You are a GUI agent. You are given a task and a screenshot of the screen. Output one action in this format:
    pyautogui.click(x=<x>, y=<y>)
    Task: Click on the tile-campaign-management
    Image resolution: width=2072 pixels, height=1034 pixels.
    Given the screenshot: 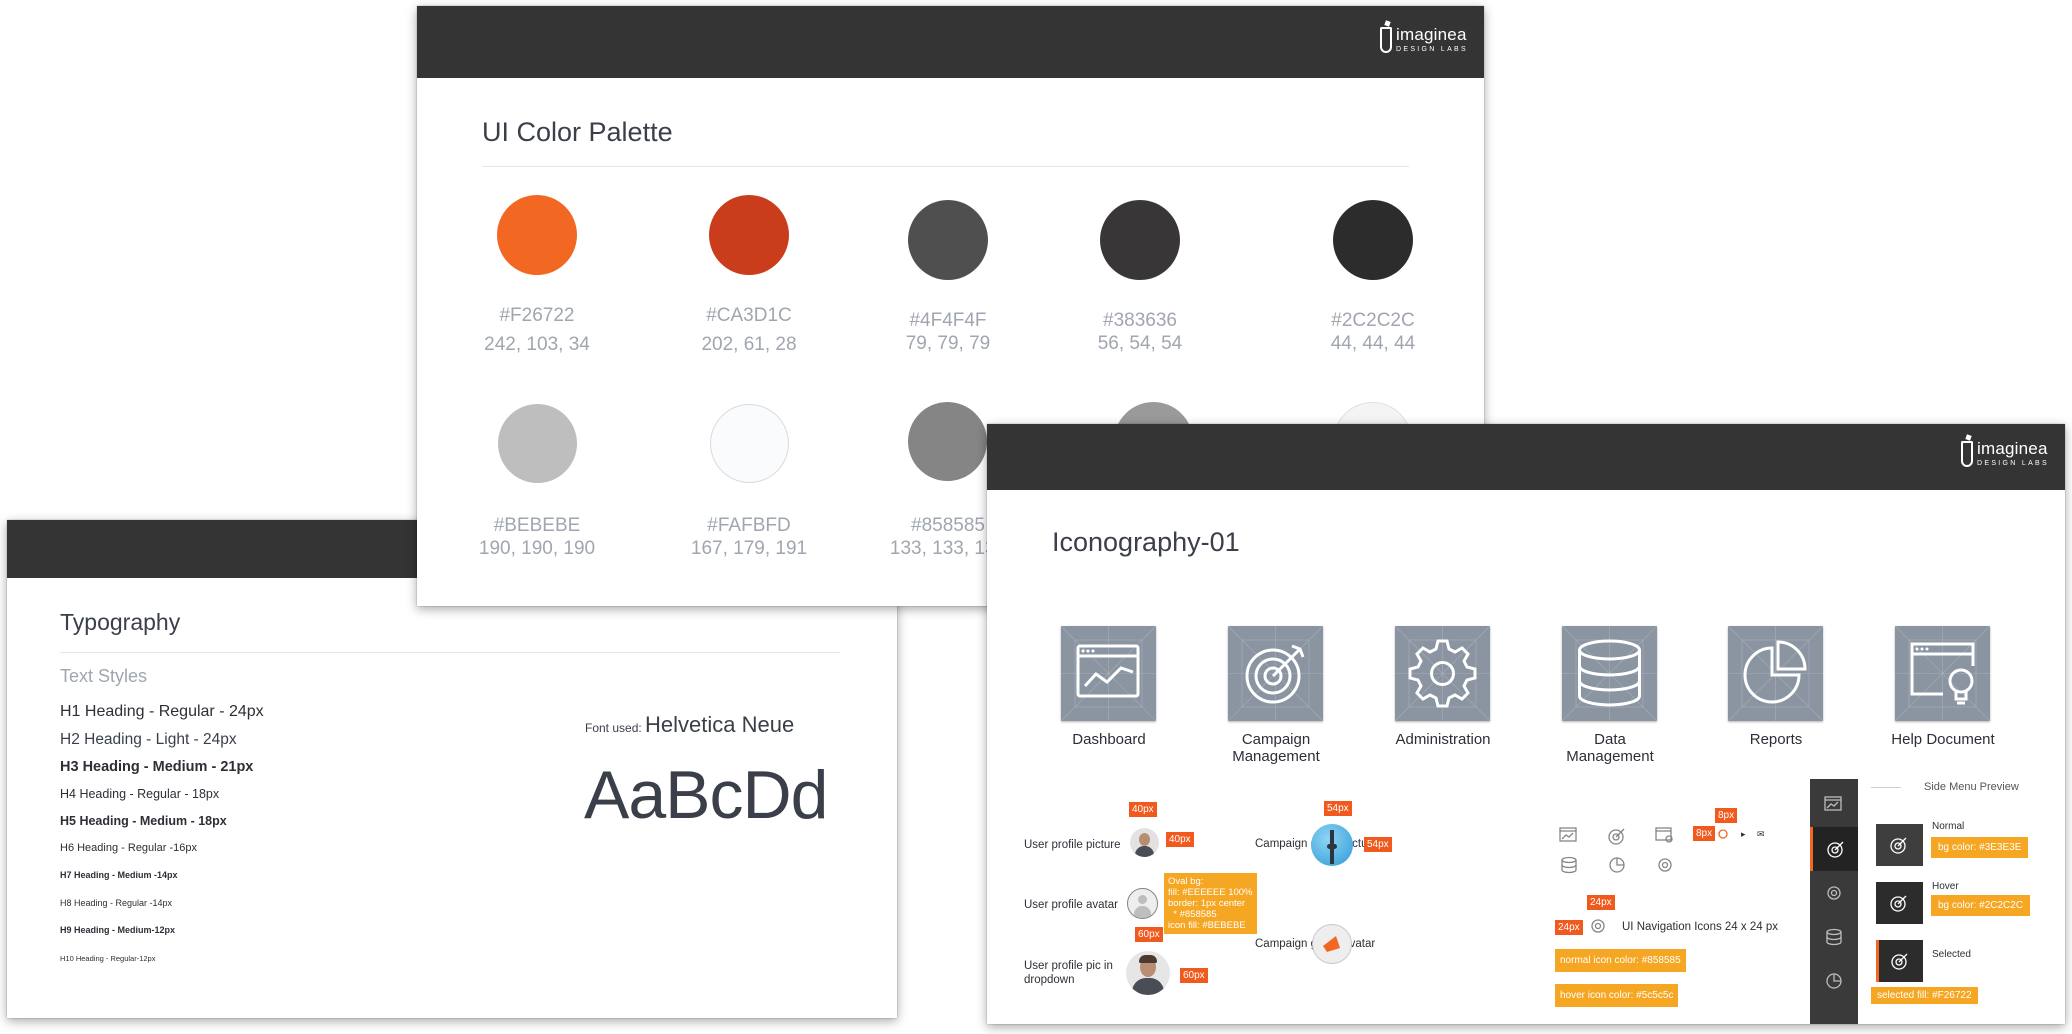 What is the action you would take?
    pyautogui.click(x=1275, y=673)
    